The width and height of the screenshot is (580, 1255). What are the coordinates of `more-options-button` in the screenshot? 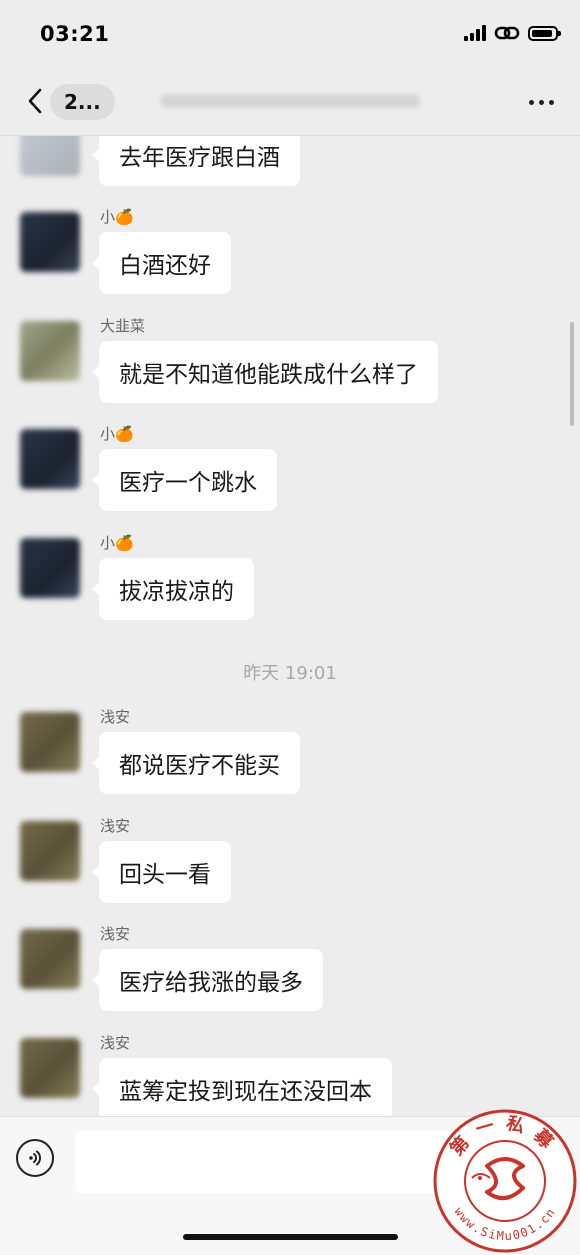 It's located at (541, 102).